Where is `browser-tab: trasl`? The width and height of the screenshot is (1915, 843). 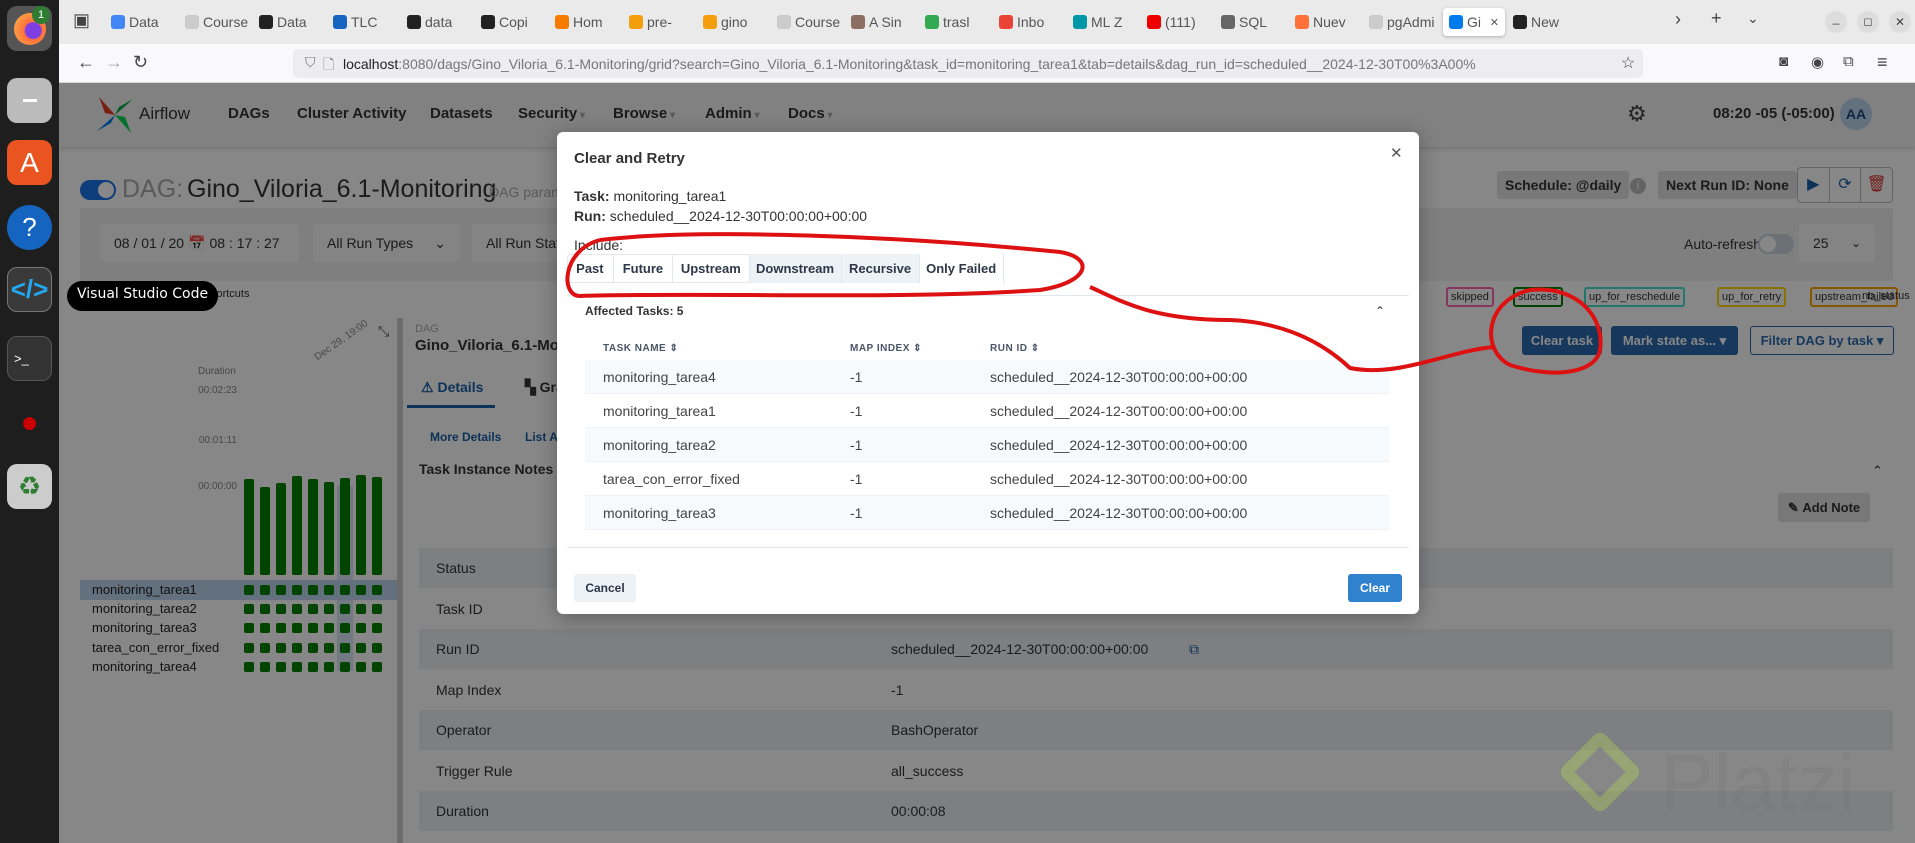
browser-tab: trasl is located at coordinates (958, 22).